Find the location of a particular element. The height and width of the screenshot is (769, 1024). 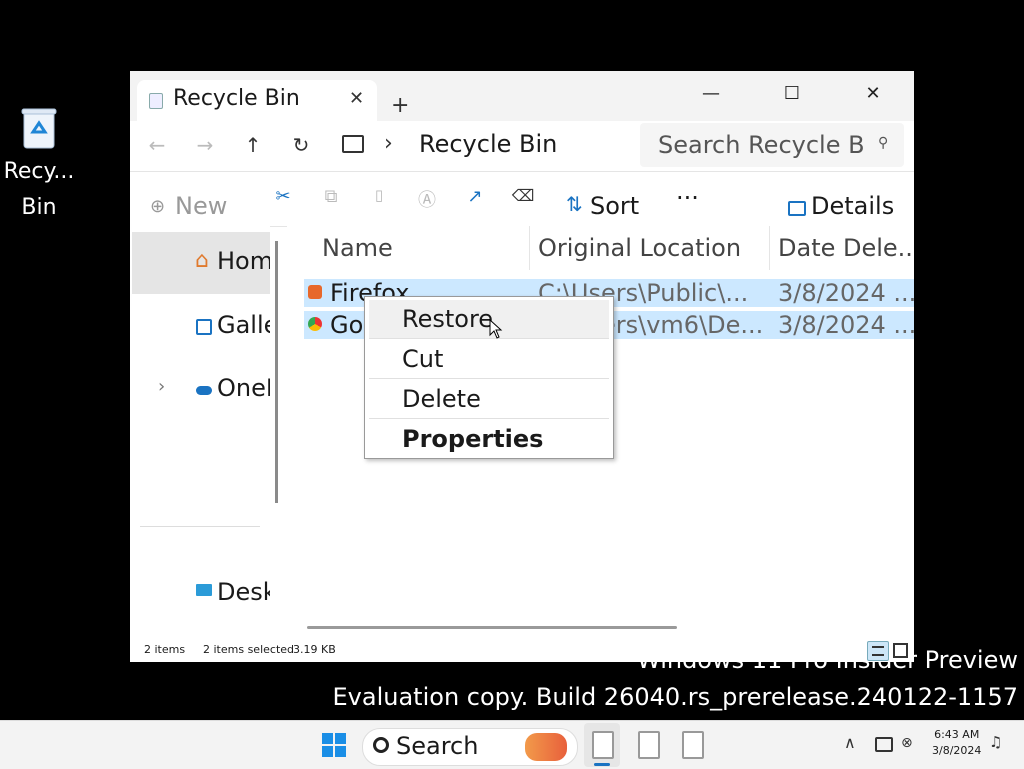

search-icon: ⚲ is located at coordinates (883, 143).